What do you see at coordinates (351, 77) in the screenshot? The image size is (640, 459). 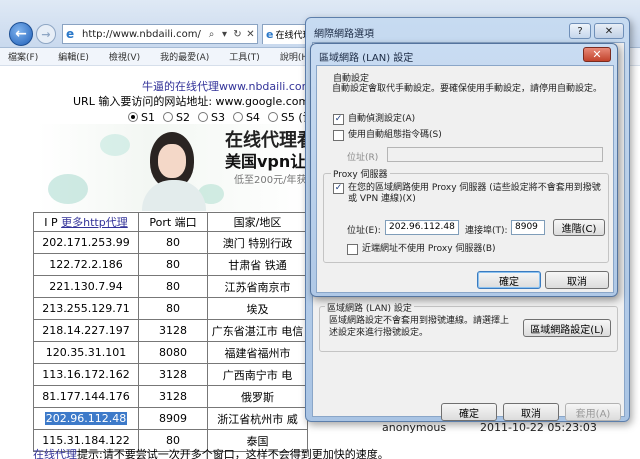 I see `auto-config-group-label: 自動設定` at bounding box center [351, 77].